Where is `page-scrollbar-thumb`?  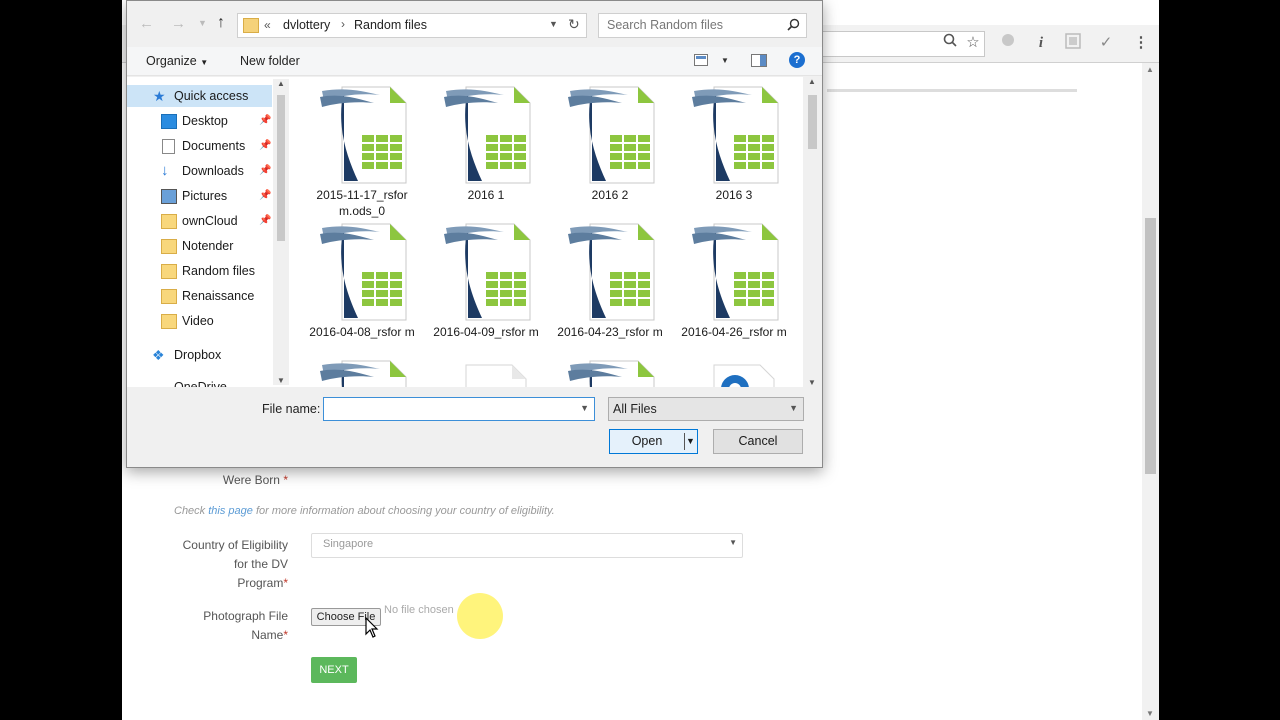
page-scrollbar-thumb is located at coordinates (1150, 346).